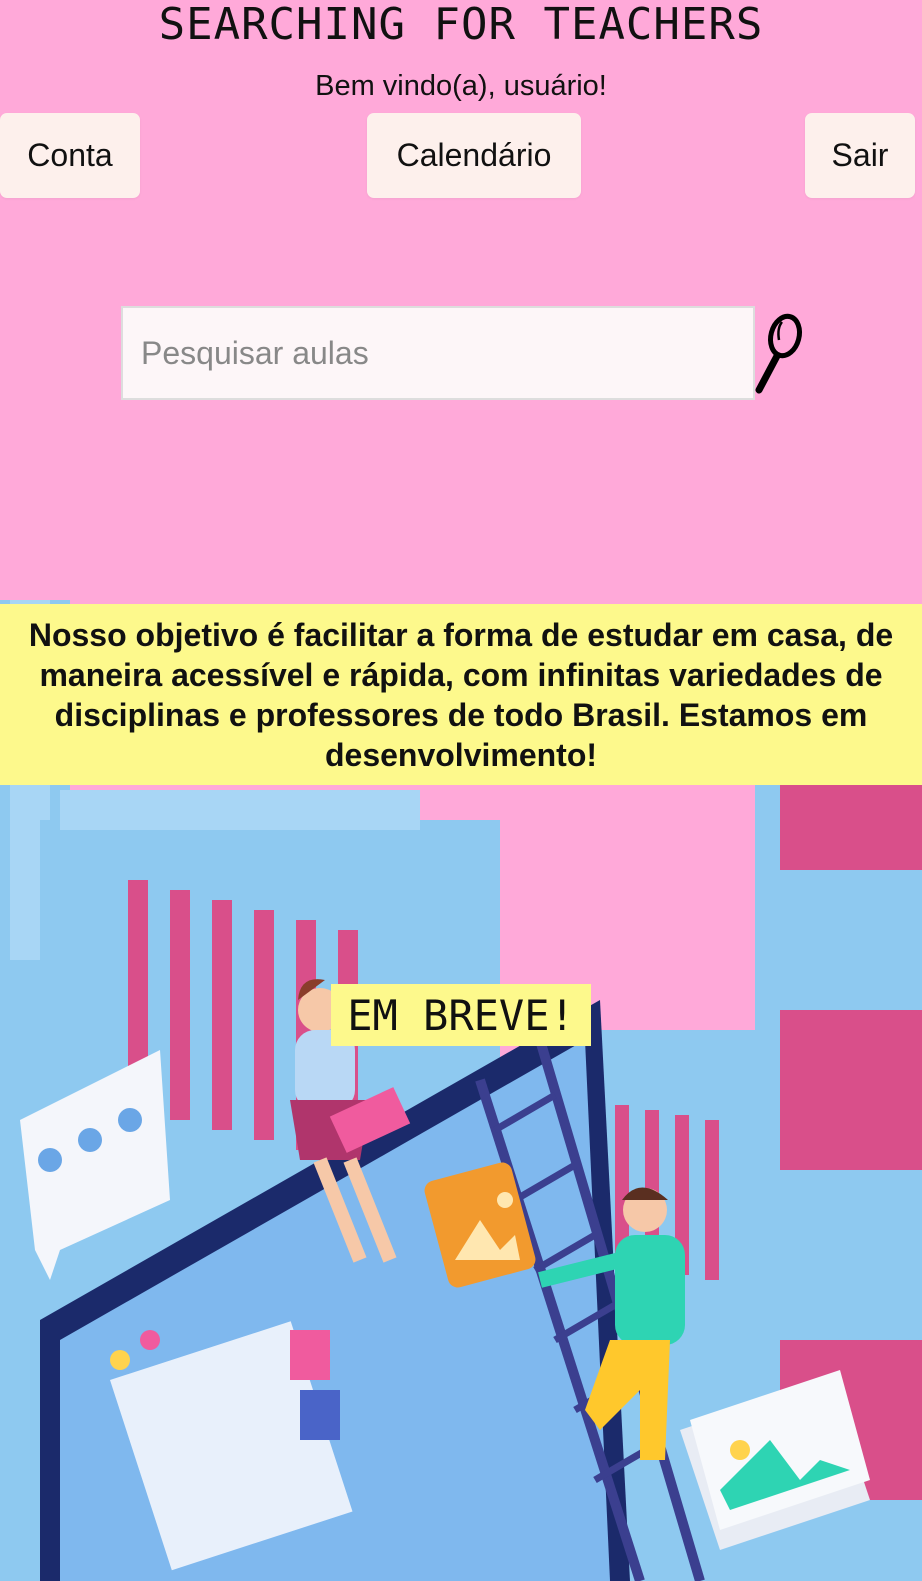 Image resolution: width=922 pixels, height=1581 pixels. I want to click on welcome-message: Bem vindo(a), usuário!, so click(461, 86).